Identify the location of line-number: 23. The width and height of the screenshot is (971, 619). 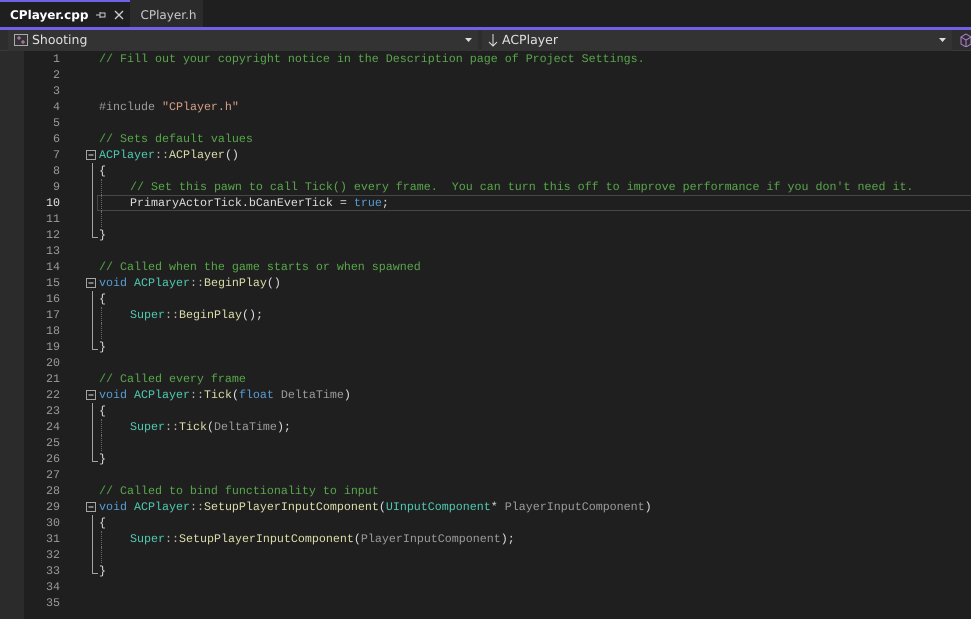
(52, 411).